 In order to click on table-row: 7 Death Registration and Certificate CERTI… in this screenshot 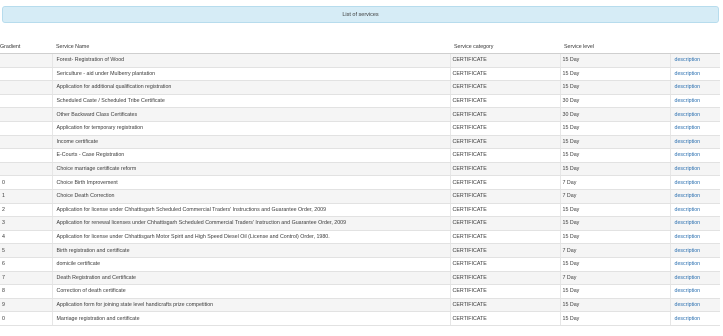, I will do `click(360, 278)`.